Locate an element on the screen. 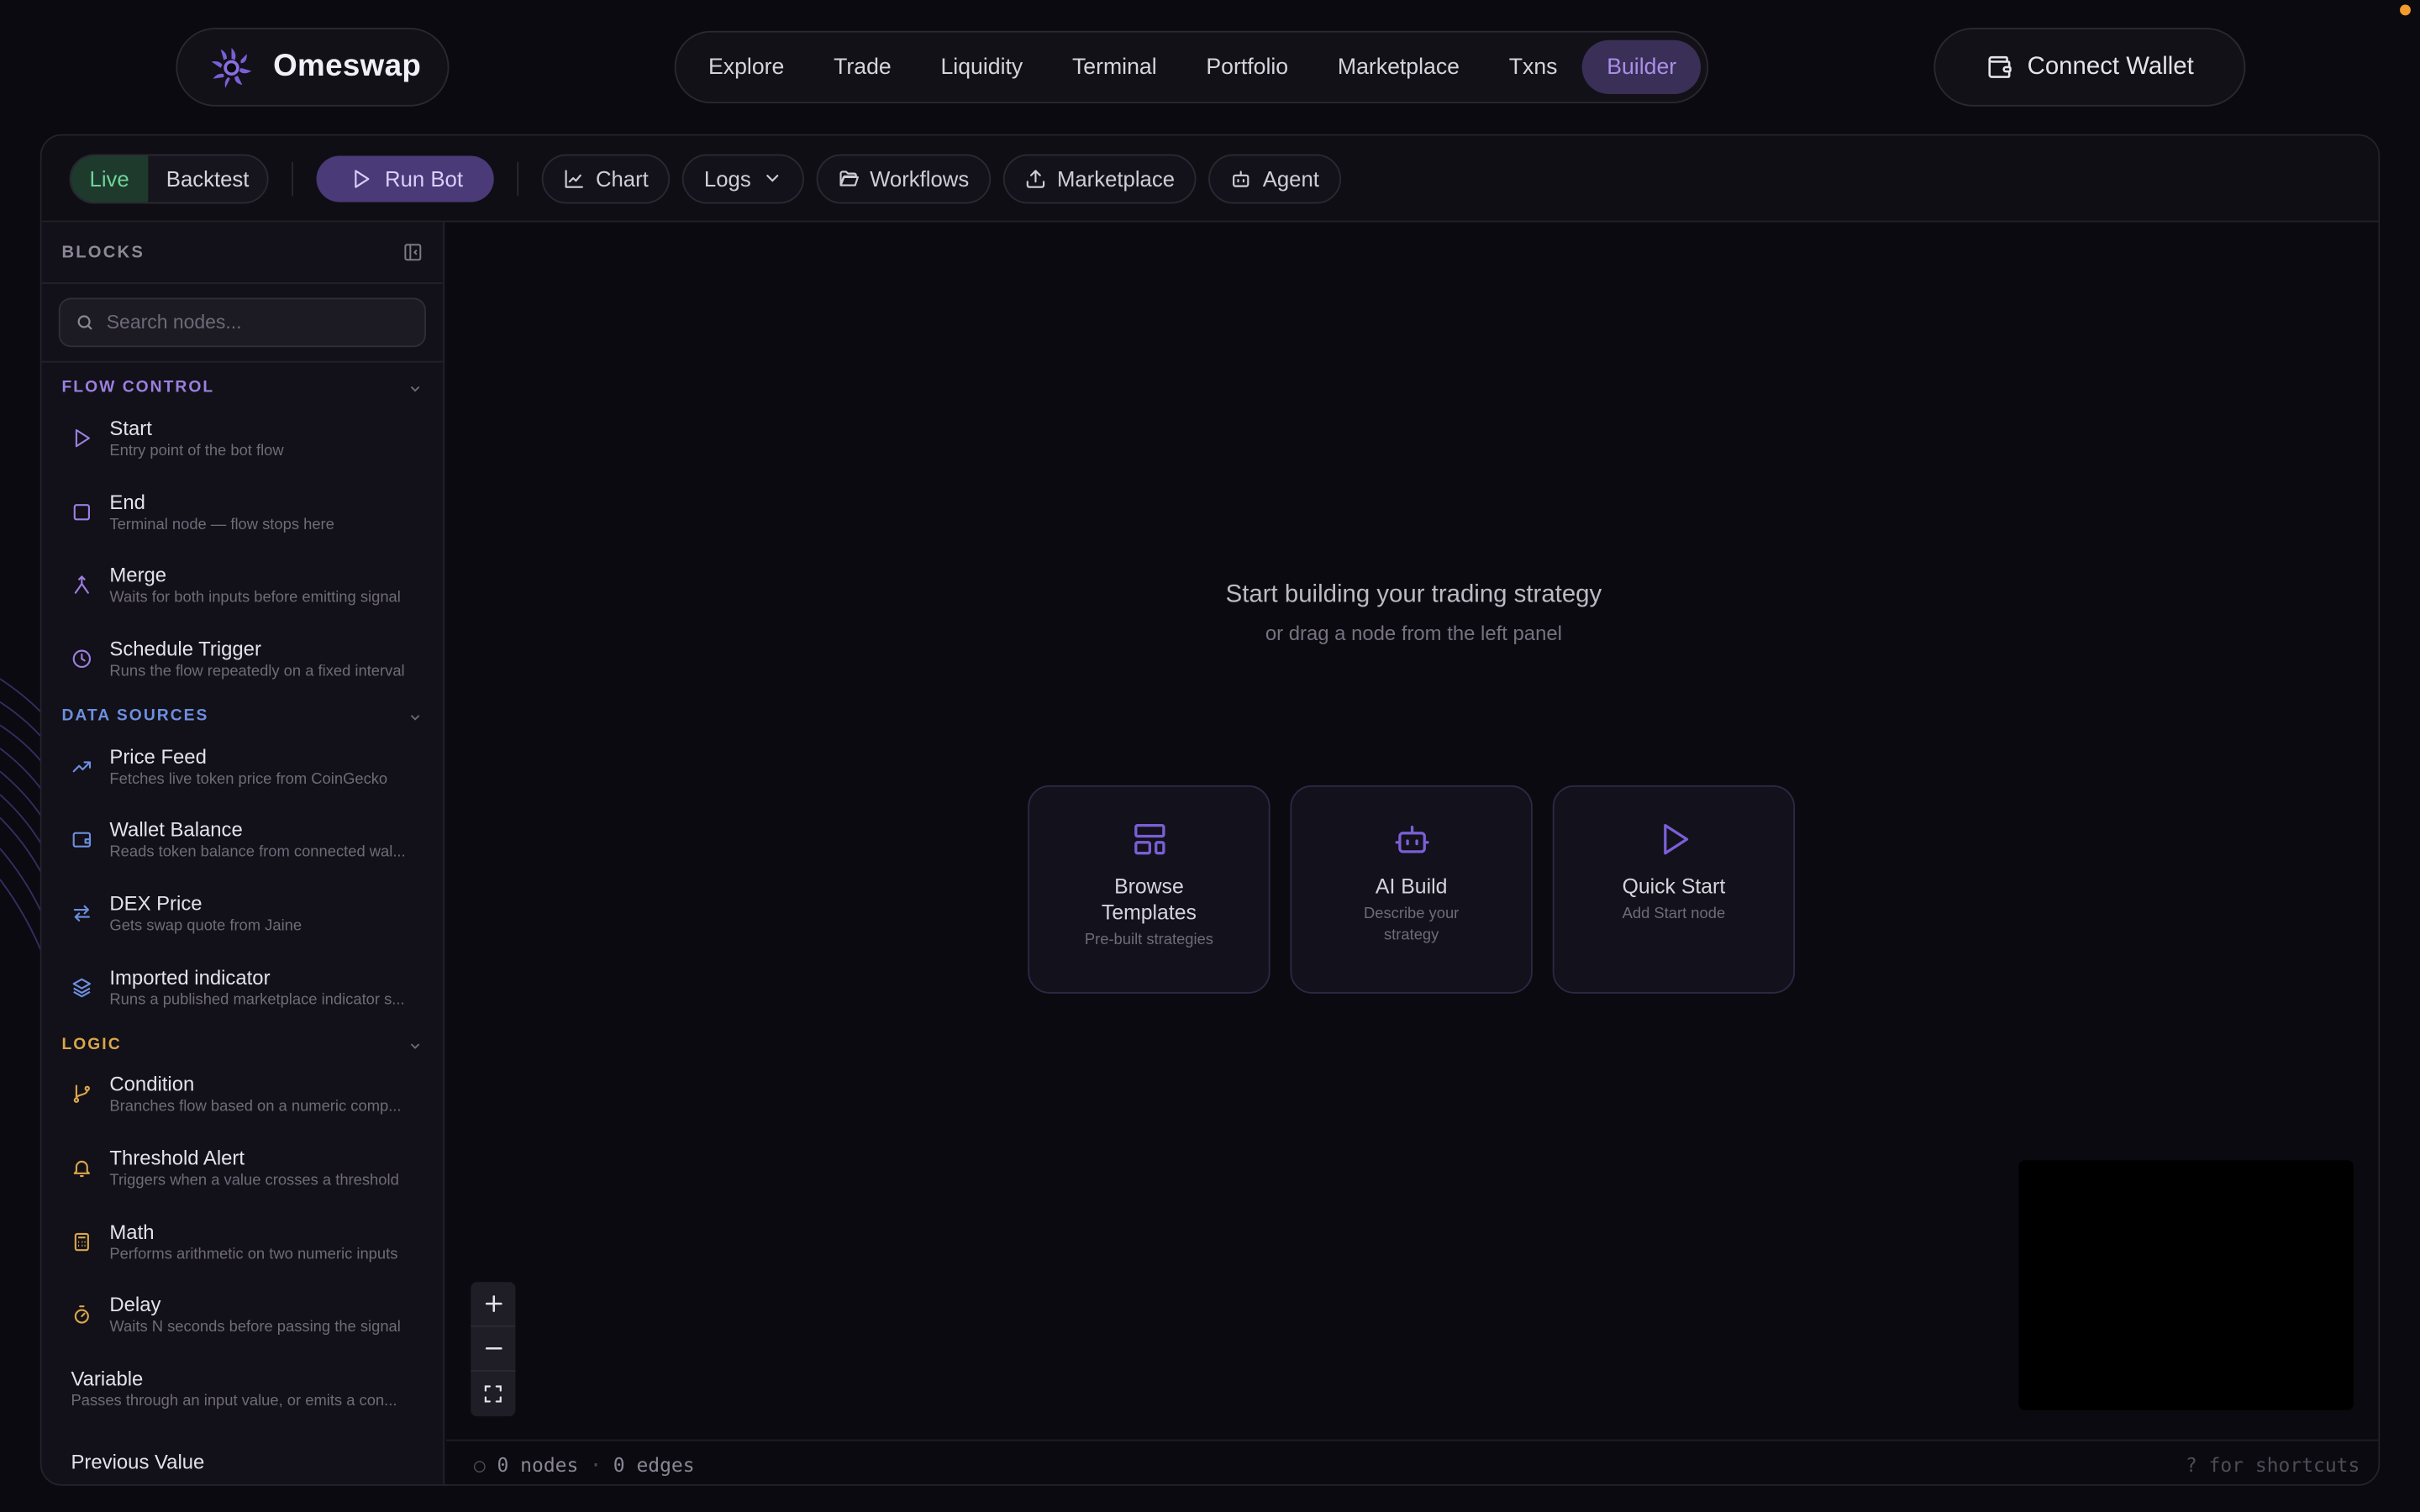 Image resolution: width=2420 pixels, height=1512 pixels. minimap is located at coordinates (2186, 1285).